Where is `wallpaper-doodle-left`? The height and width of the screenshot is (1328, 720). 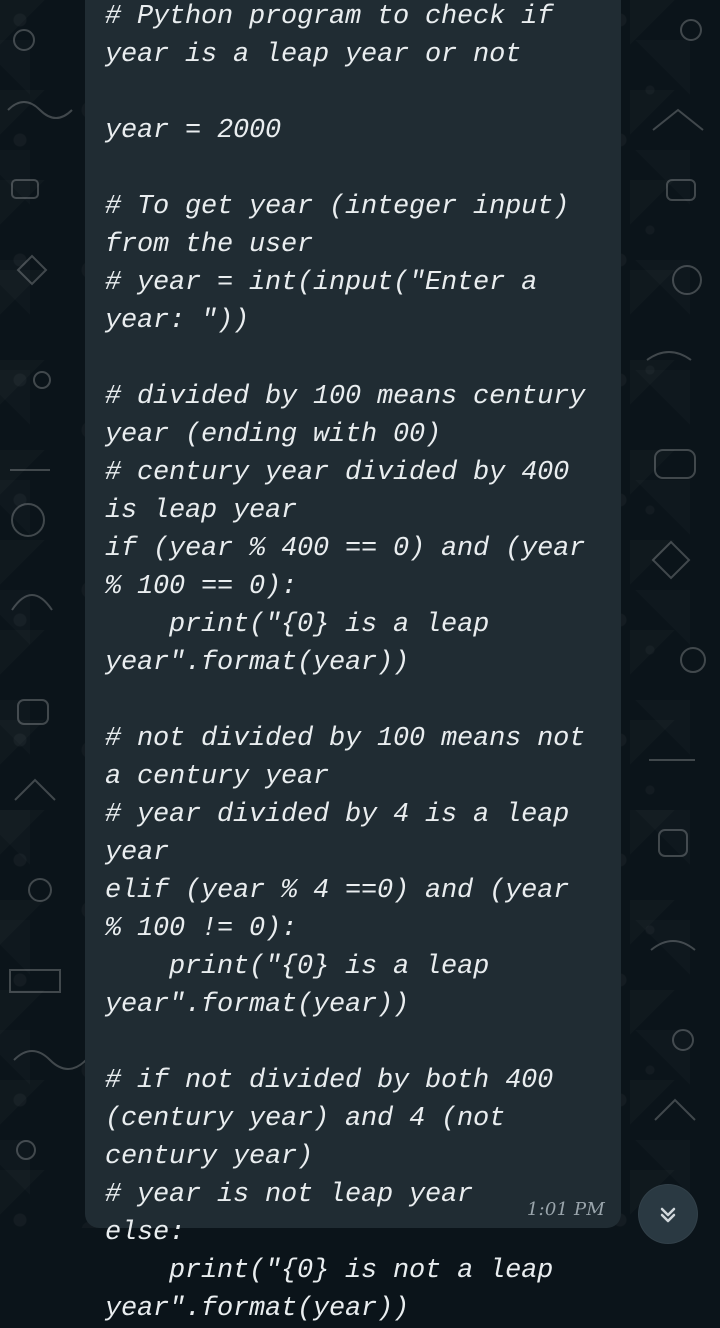 wallpaper-doodle-left is located at coordinates (46, 594).